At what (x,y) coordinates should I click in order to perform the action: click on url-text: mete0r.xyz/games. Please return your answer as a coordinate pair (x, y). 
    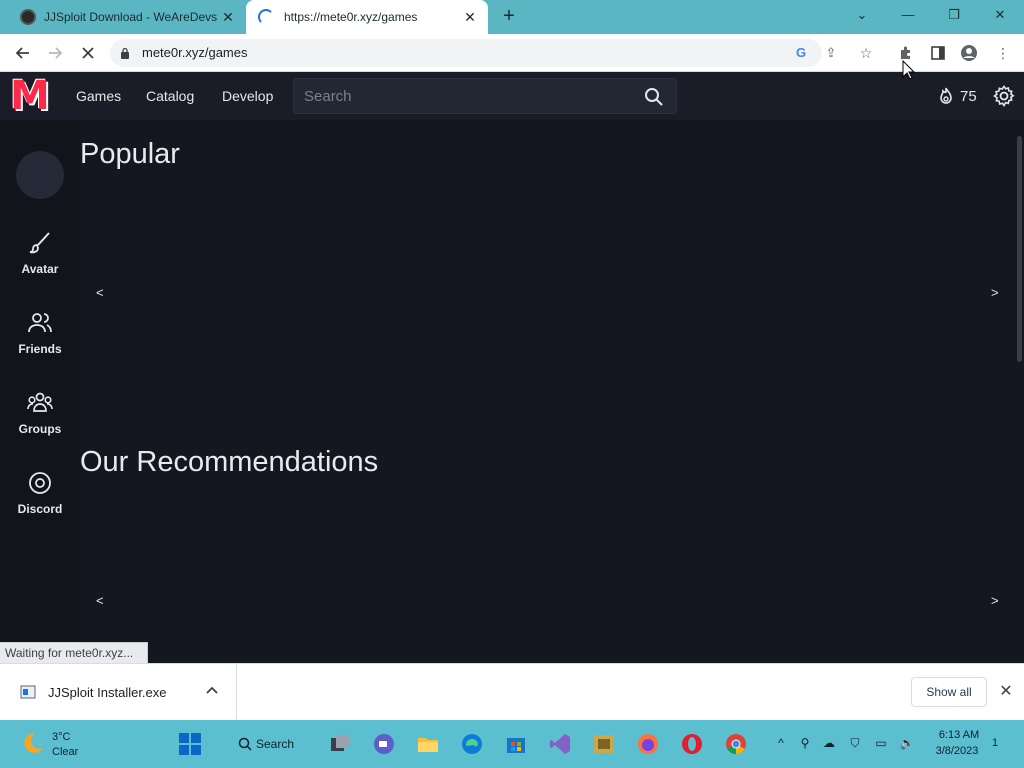
    Looking at the image, I should click on (195, 52).